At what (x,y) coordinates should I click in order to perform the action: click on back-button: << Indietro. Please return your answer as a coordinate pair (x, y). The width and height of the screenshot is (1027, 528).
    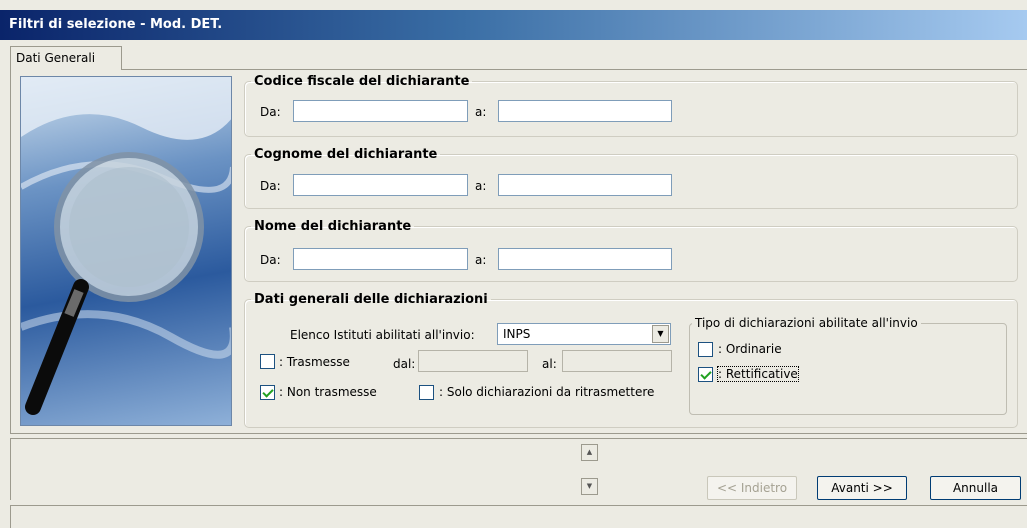
    Looking at the image, I should click on (752, 488).